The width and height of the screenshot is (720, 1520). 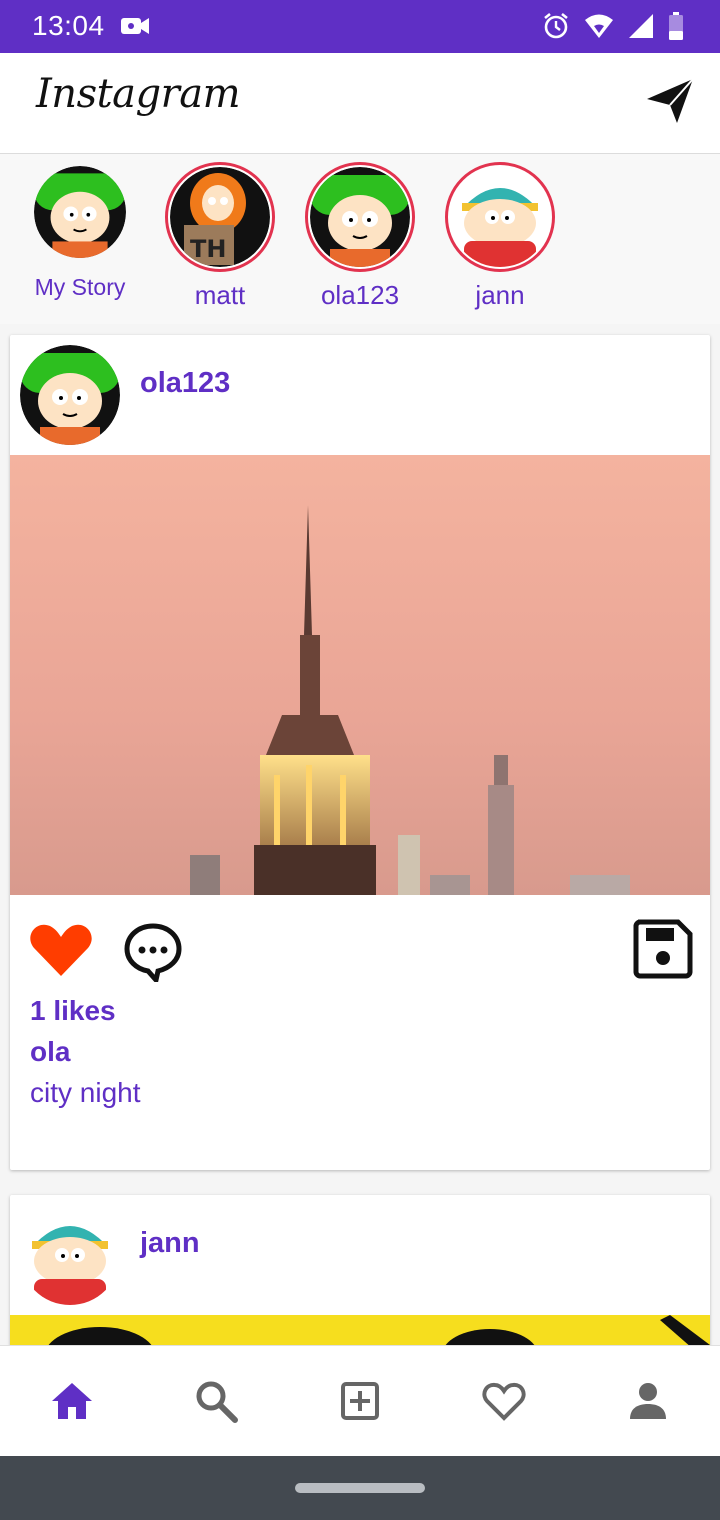 I want to click on story-jann: jann, so click(x=500, y=236).